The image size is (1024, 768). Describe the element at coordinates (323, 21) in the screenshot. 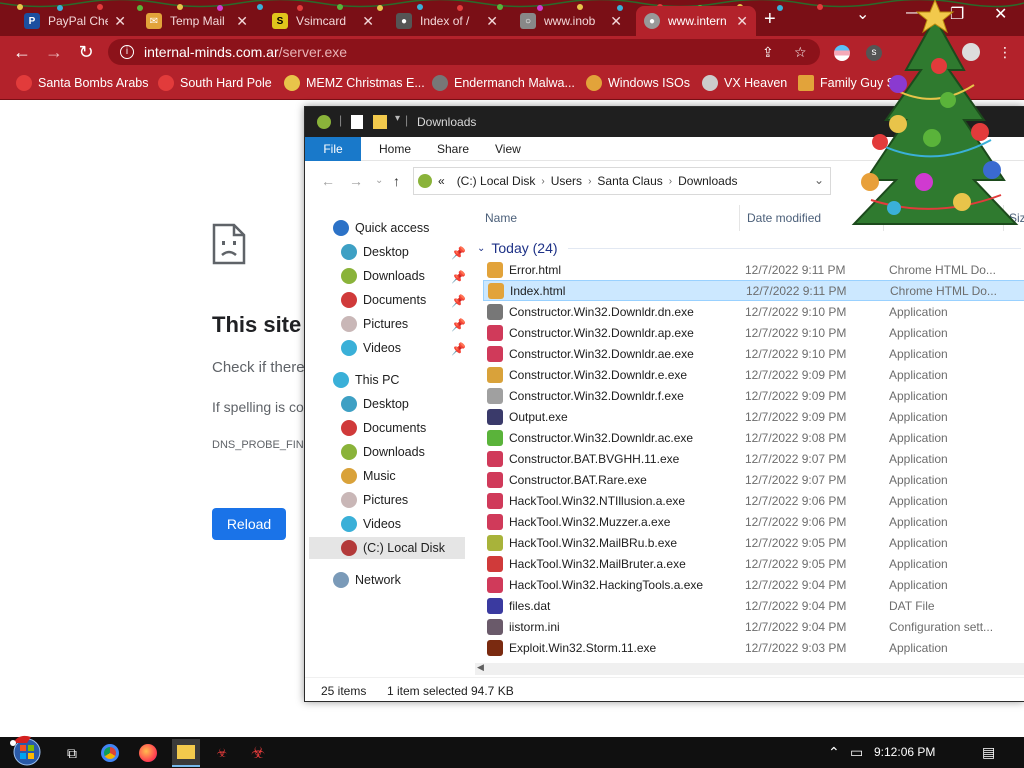

I see `tab-vsimcard: S Vsimcard ✕` at that location.